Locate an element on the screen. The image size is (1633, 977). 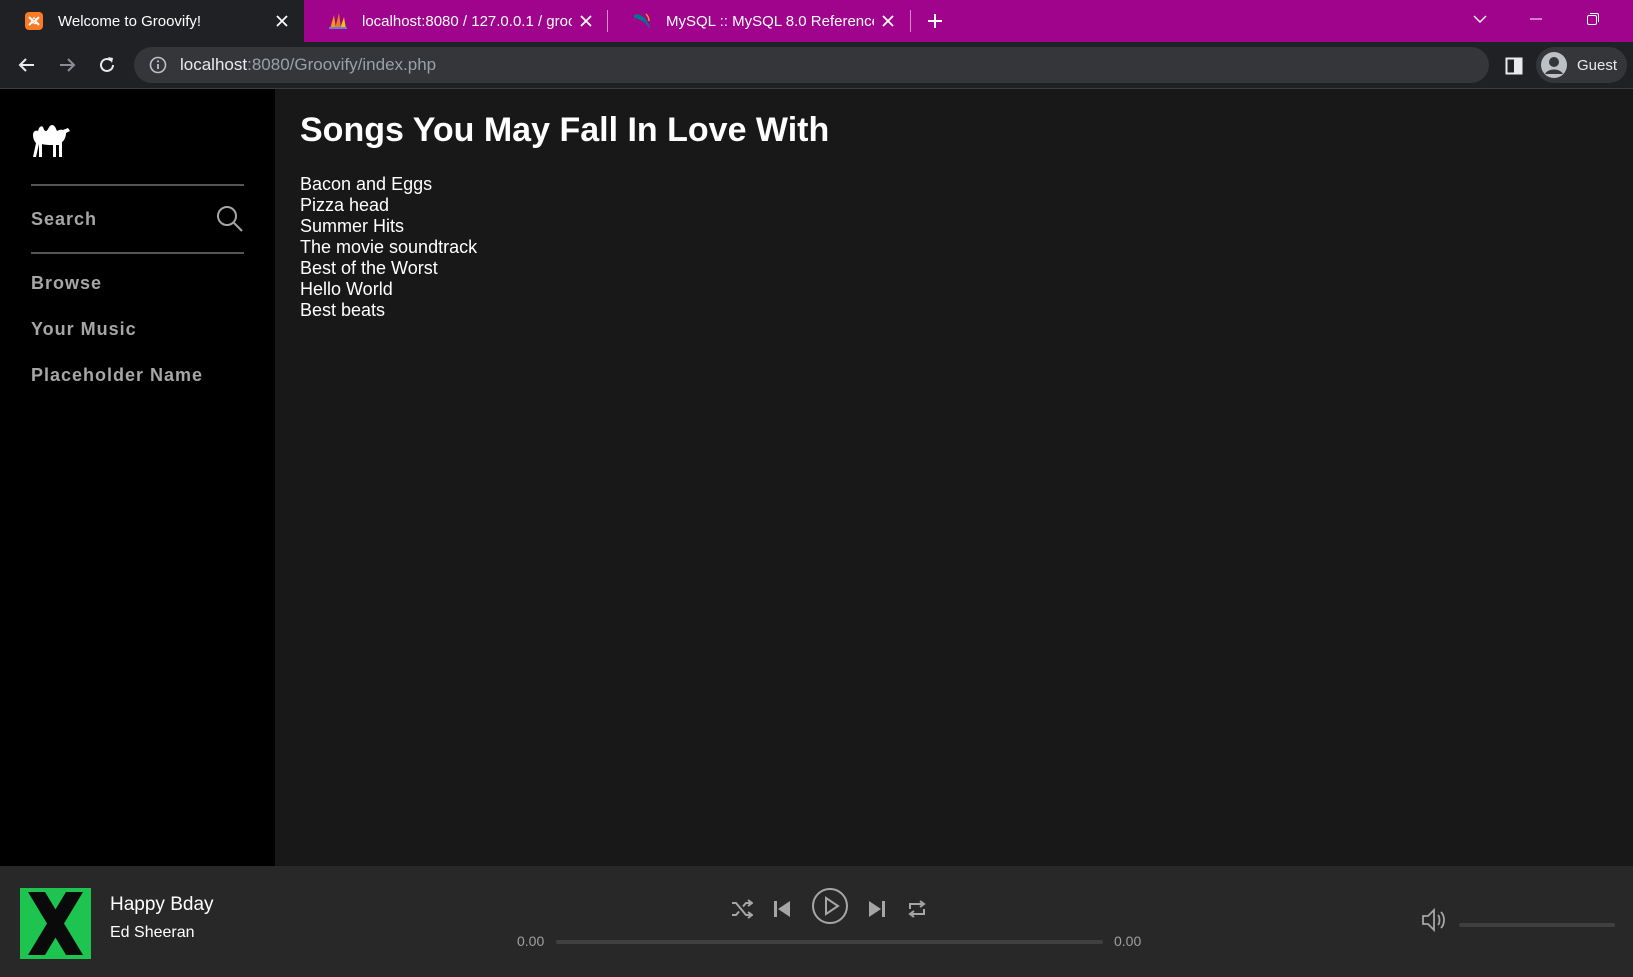
profile-button: Guest is located at coordinates (1582, 65).